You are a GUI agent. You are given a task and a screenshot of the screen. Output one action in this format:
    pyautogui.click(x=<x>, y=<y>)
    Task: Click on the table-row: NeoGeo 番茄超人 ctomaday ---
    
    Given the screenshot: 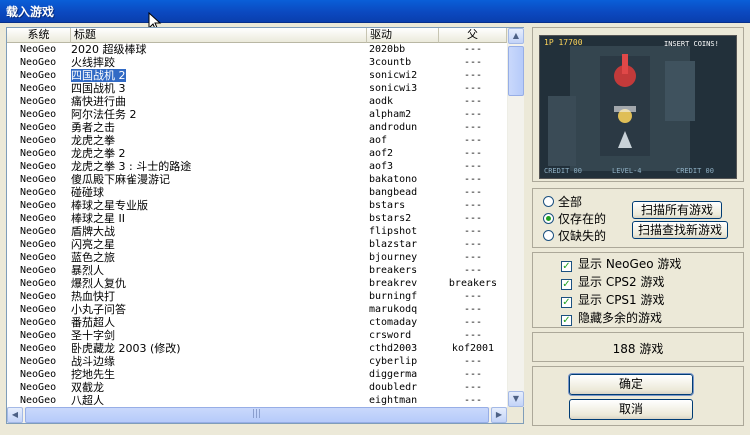 What is the action you would take?
    pyautogui.click(x=257, y=322)
    